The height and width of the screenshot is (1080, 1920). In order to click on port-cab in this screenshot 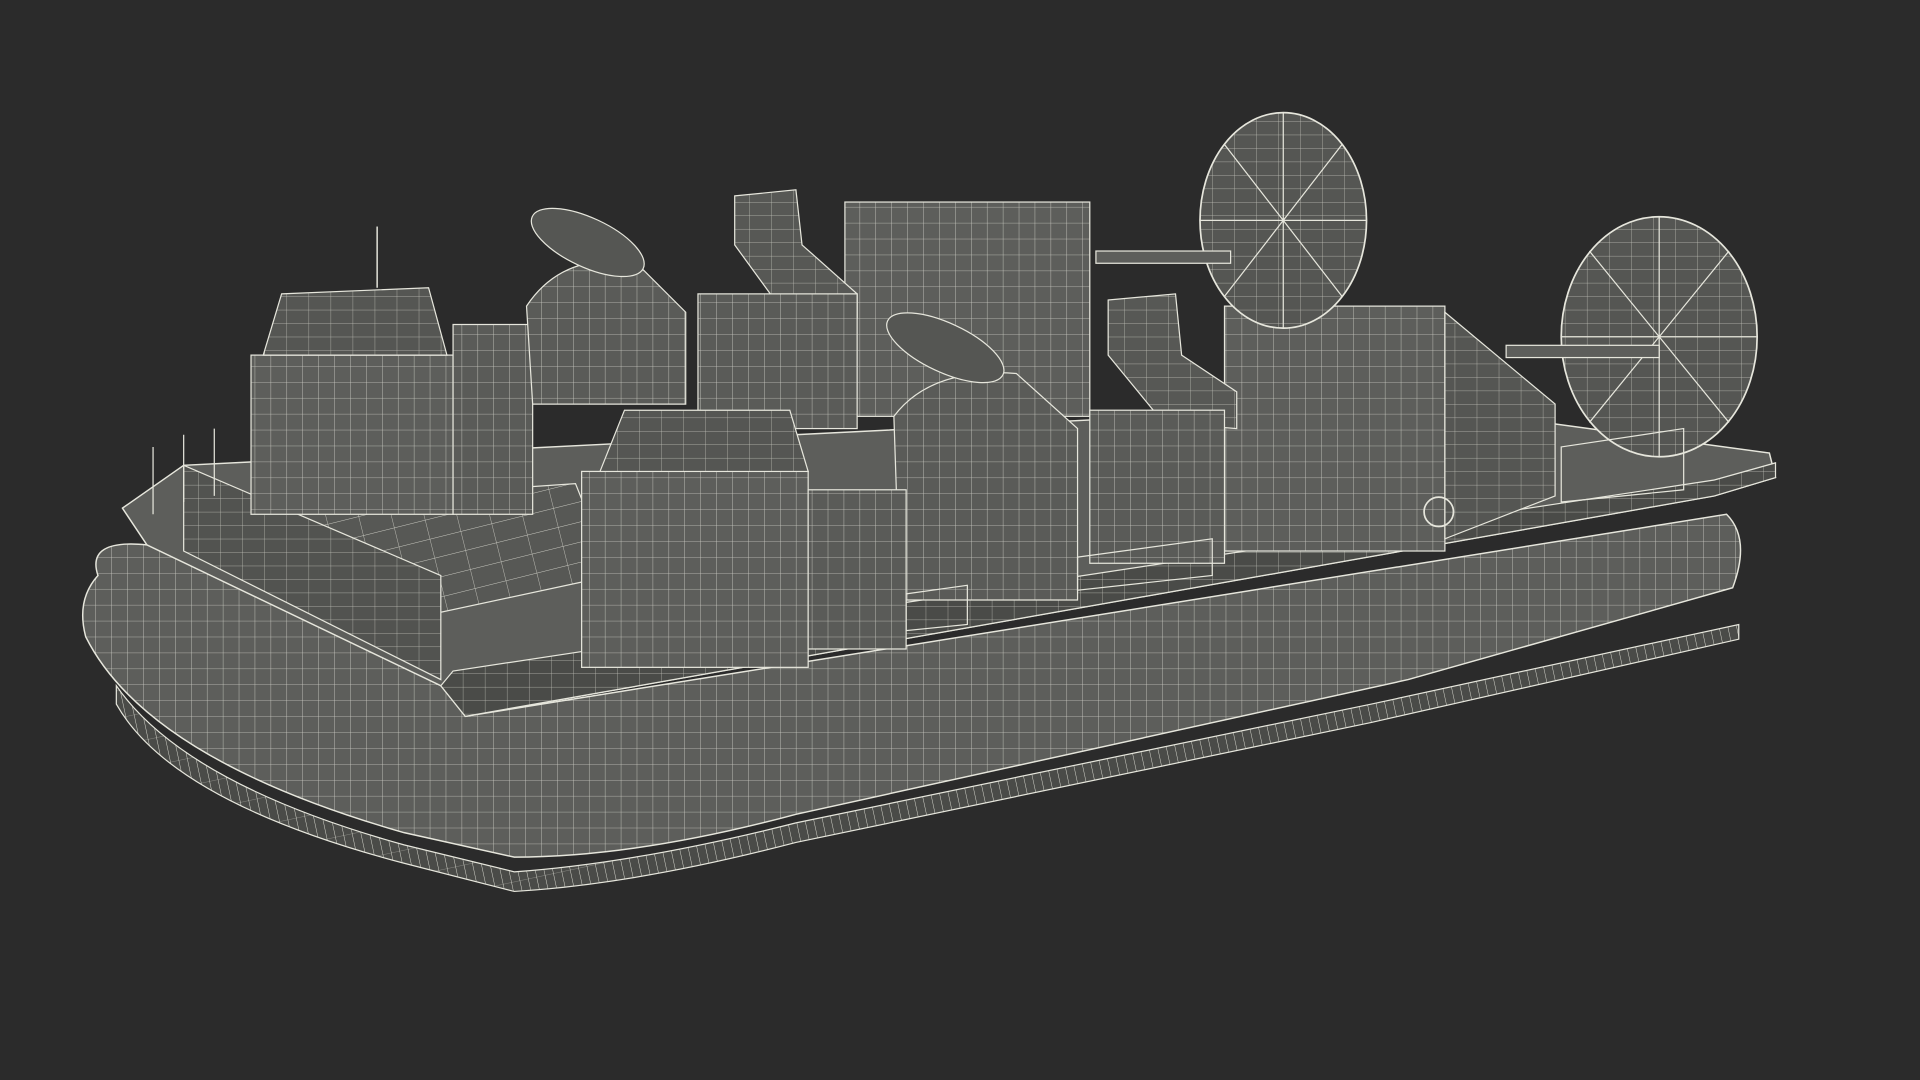, I will do `click(392, 370)`.